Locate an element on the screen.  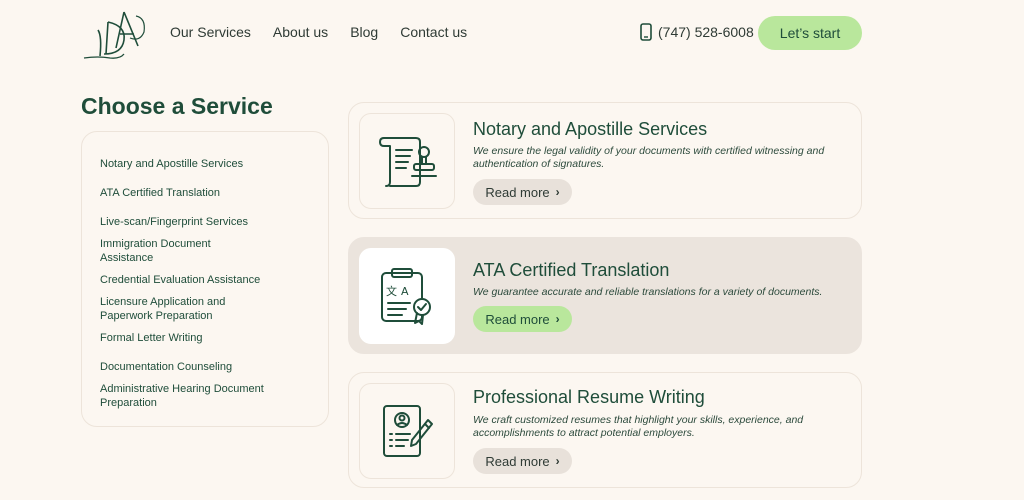
card-title: ATA Certified Translation is located at coordinates (571, 270).